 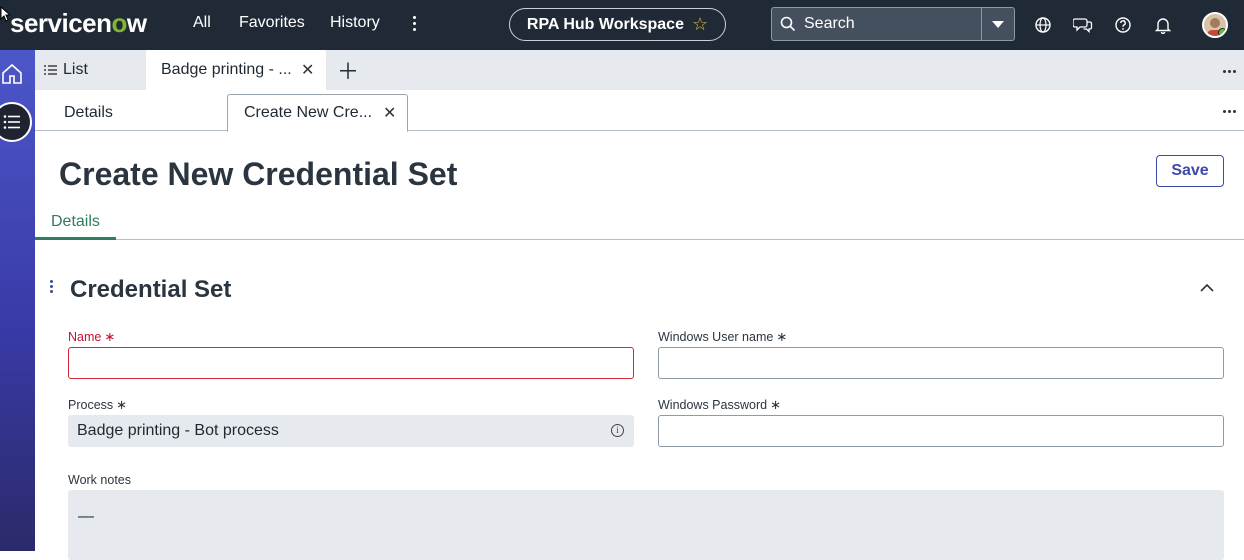 I want to click on save-button: Save, so click(x=1190, y=171).